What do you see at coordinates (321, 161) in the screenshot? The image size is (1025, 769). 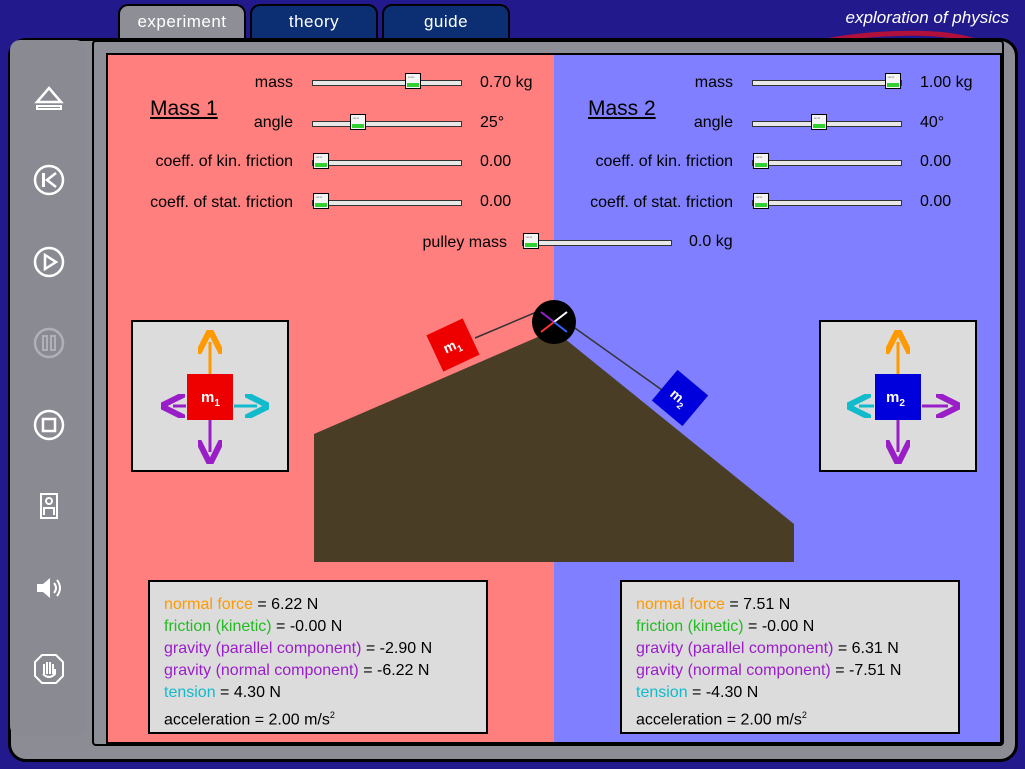 I see `mass1-kin-thumb` at bounding box center [321, 161].